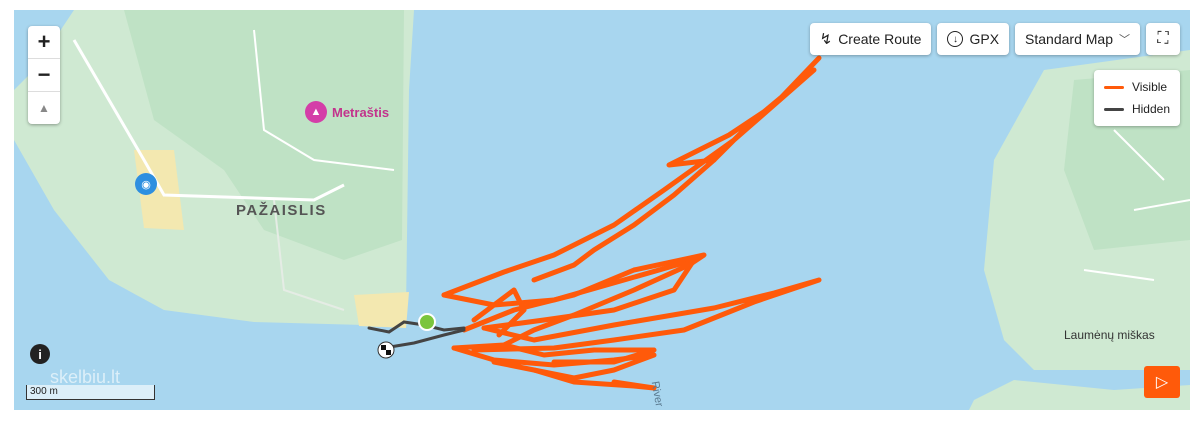 This screenshot has height=422, width=1200. I want to click on create-route-label: Create Route, so click(880, 39).